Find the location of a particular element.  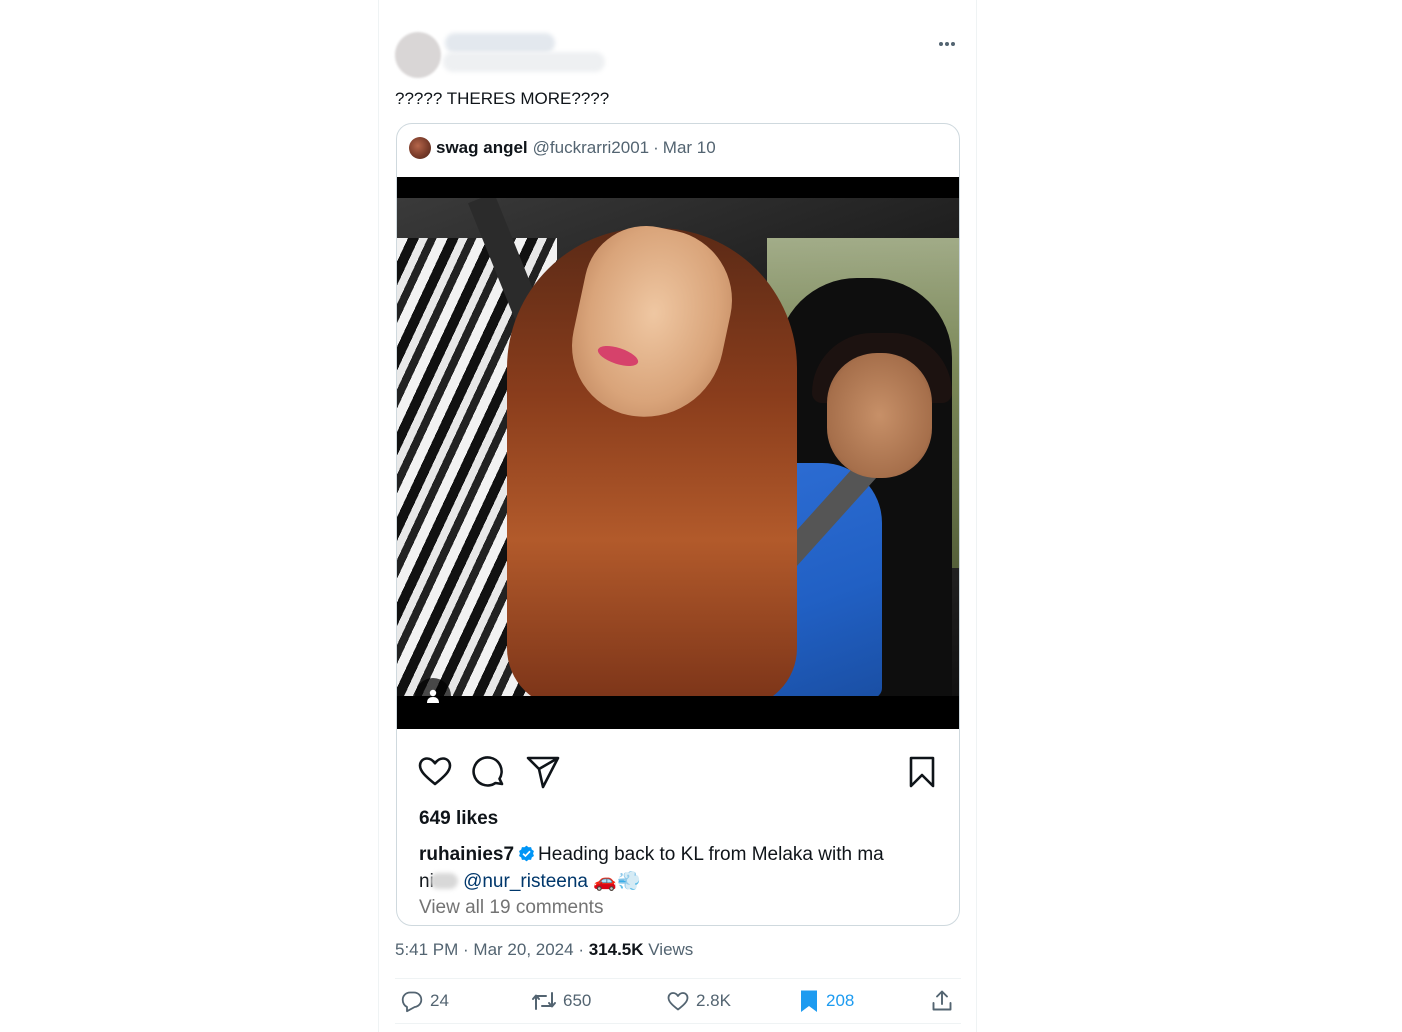

author-handle-redacted is located at coordinates (524, 62).